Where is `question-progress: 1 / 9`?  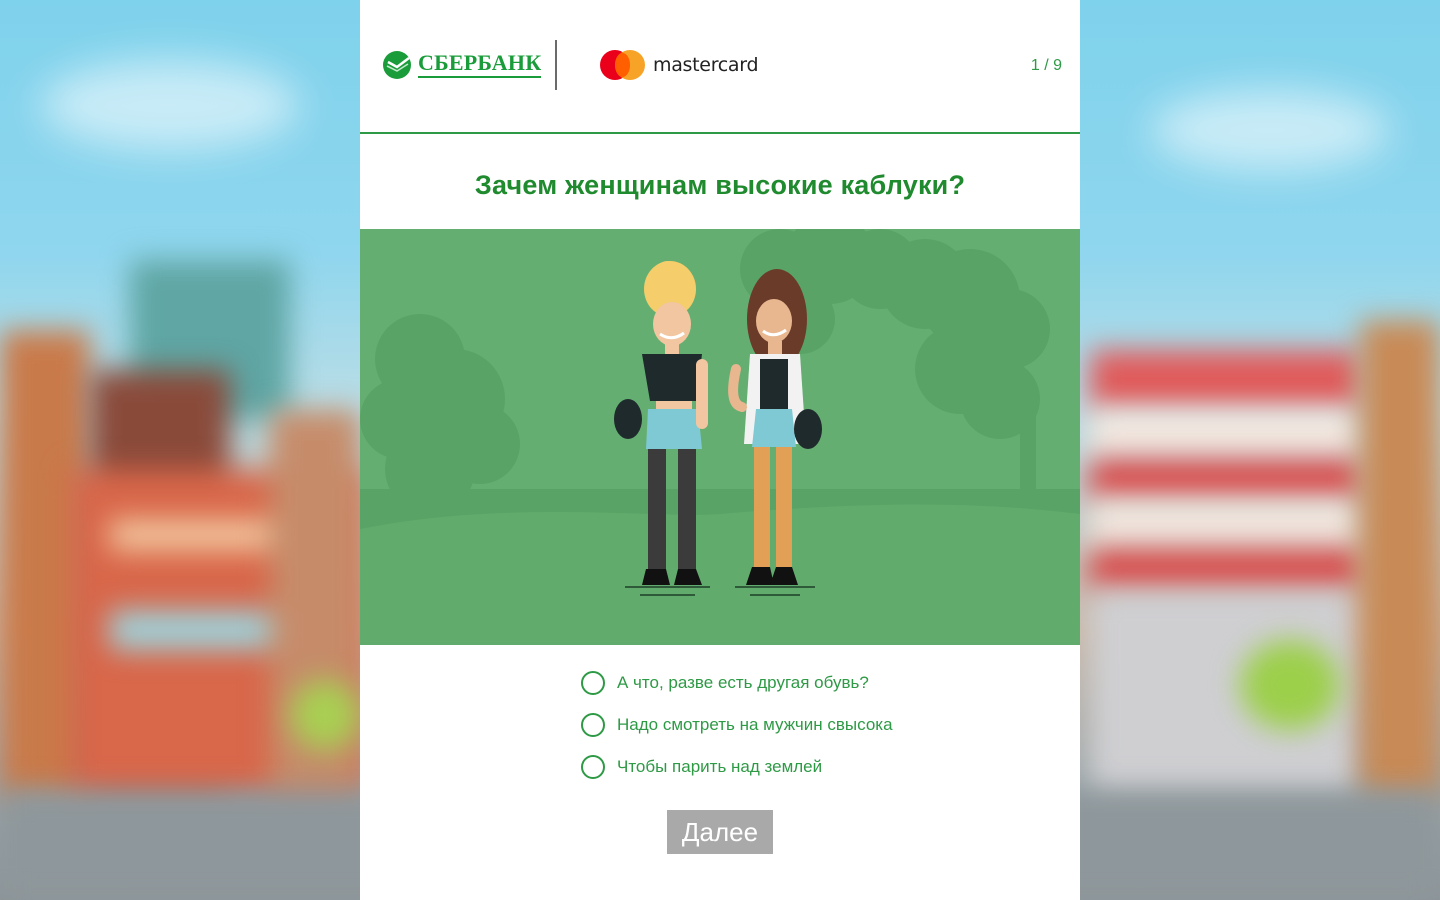 question-progress: 1 / 9 is located at coordinates (1046, 65).